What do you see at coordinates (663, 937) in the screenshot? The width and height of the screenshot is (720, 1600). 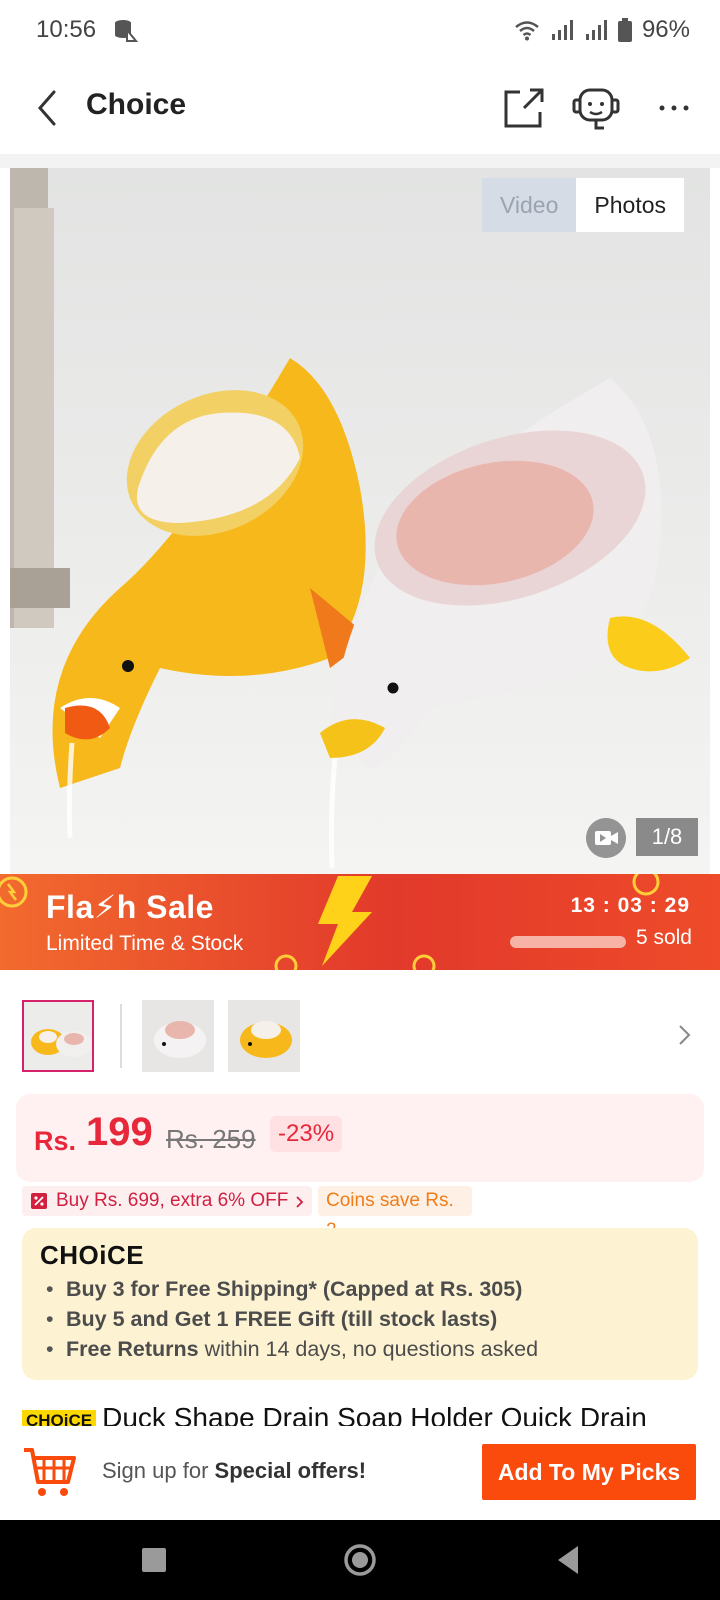 I see `sold-count: 5 sold` at bounding box center [663, 937].